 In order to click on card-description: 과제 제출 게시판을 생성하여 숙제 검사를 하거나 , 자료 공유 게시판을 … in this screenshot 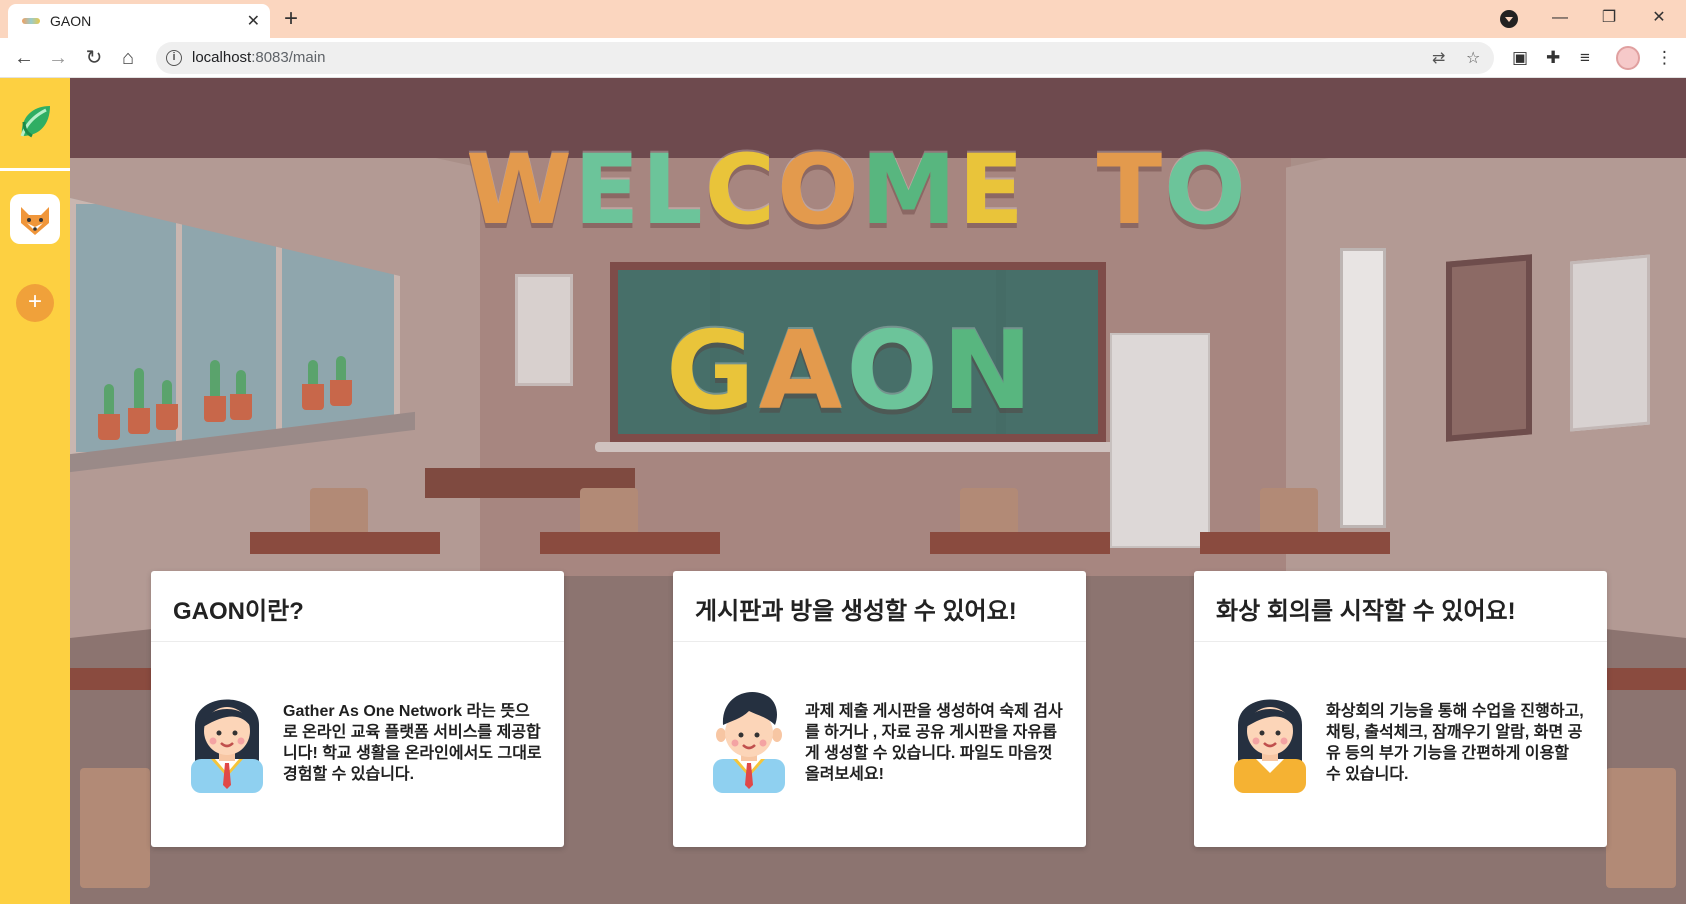, I will do `click(934, 743)`.